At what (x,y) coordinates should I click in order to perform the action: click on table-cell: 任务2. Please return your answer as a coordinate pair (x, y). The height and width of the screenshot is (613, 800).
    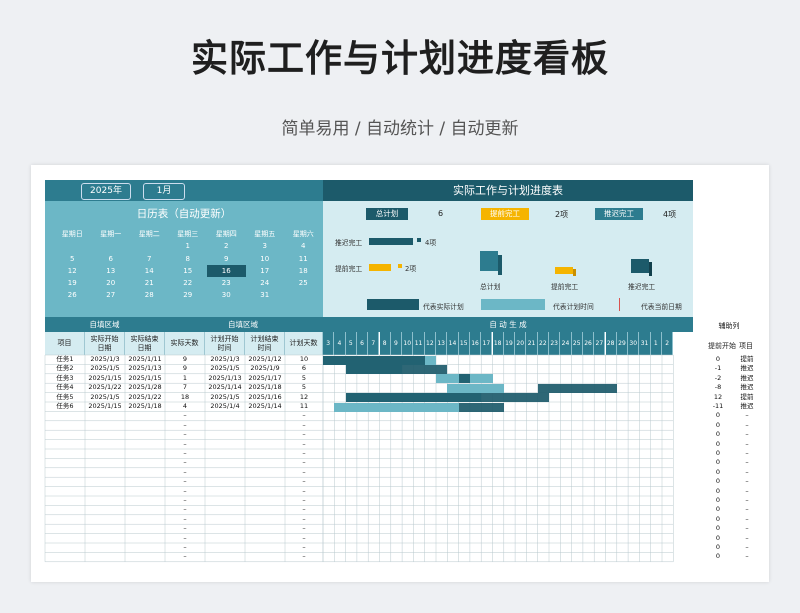
    Looking at the image, I should click on (65, 368).